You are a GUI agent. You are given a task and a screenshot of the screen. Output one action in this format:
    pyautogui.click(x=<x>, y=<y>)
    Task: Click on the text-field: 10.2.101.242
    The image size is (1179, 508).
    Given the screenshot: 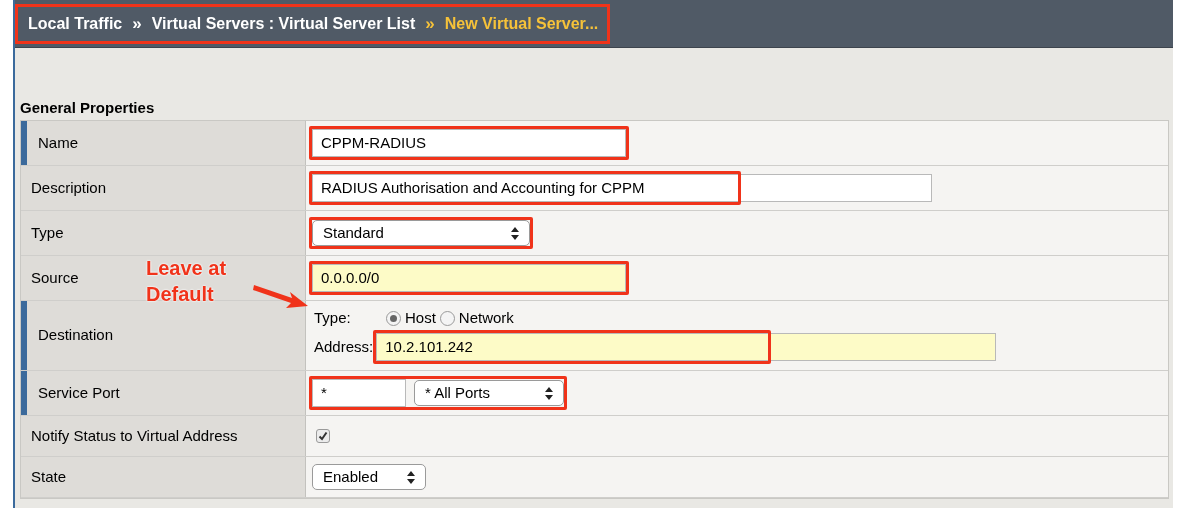 What is the action you would take?
    pyautogui.click(x=686, y=347)
    